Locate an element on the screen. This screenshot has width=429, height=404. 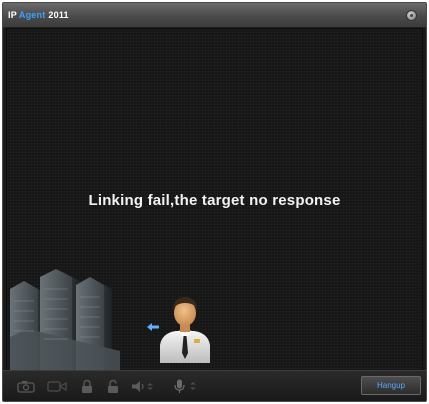
close-icon is located at coordinates (411, 15).